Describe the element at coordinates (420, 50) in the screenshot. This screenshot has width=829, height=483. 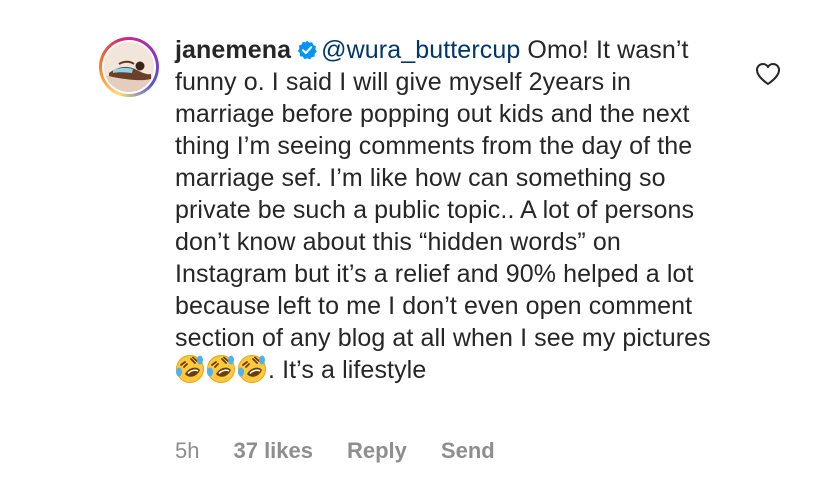
I see `mention-link: @wura_buttercup` at that location.